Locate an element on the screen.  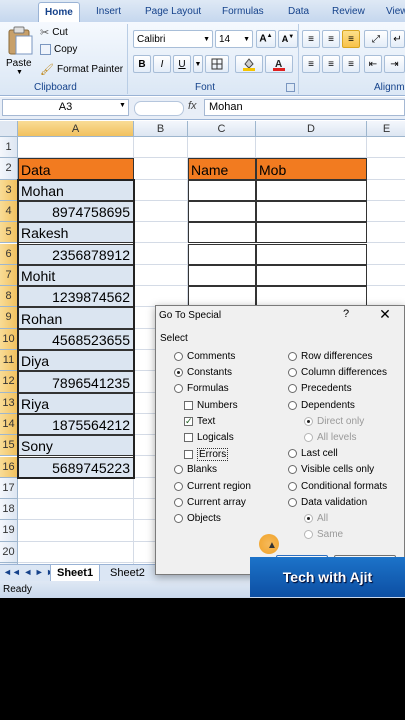
cell-e2 is located at coordinates (386, 169).